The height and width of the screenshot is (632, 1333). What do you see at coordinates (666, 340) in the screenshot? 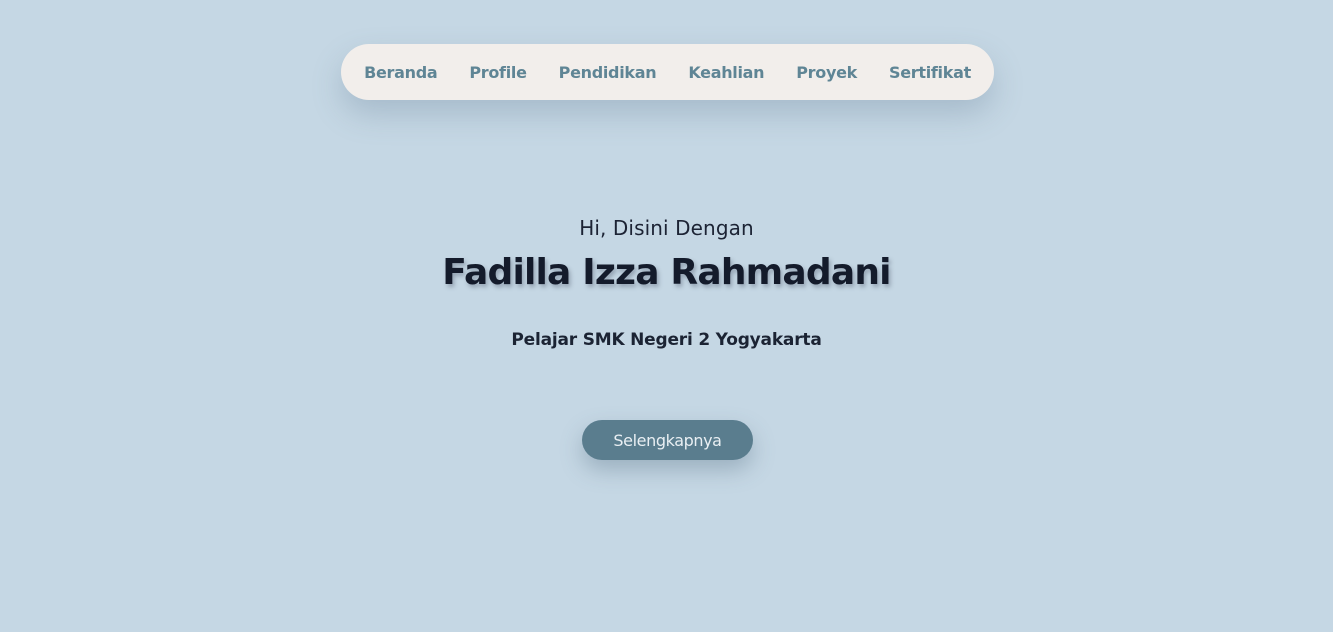
I see `hero-tagline: Pelajar SMK Negeri 2 Yogyakarta` at bounding box center [666, 340].